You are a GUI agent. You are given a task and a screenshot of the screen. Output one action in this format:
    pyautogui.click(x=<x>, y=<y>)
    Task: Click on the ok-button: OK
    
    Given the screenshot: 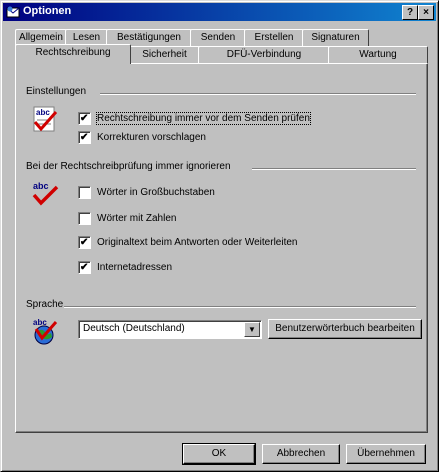 What is the action you would take?
    pyautogui.click(x=219, y=454)
    